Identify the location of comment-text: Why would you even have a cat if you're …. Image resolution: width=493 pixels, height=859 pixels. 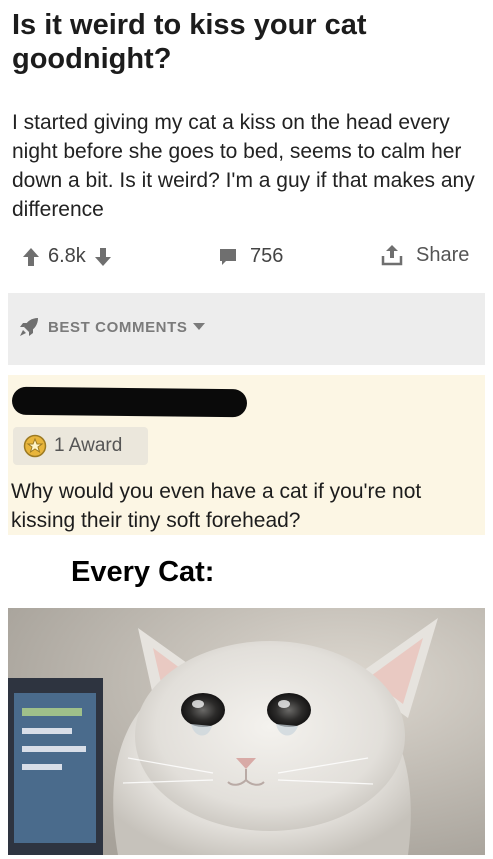
(216, 506).